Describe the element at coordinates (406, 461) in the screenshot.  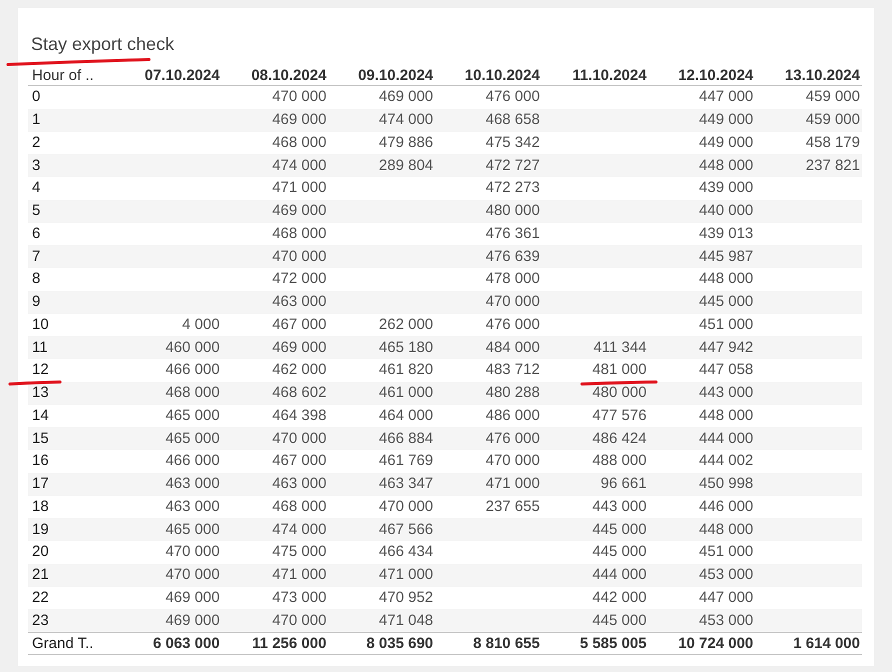
I see `table-cell-text: 461 769` at that location.